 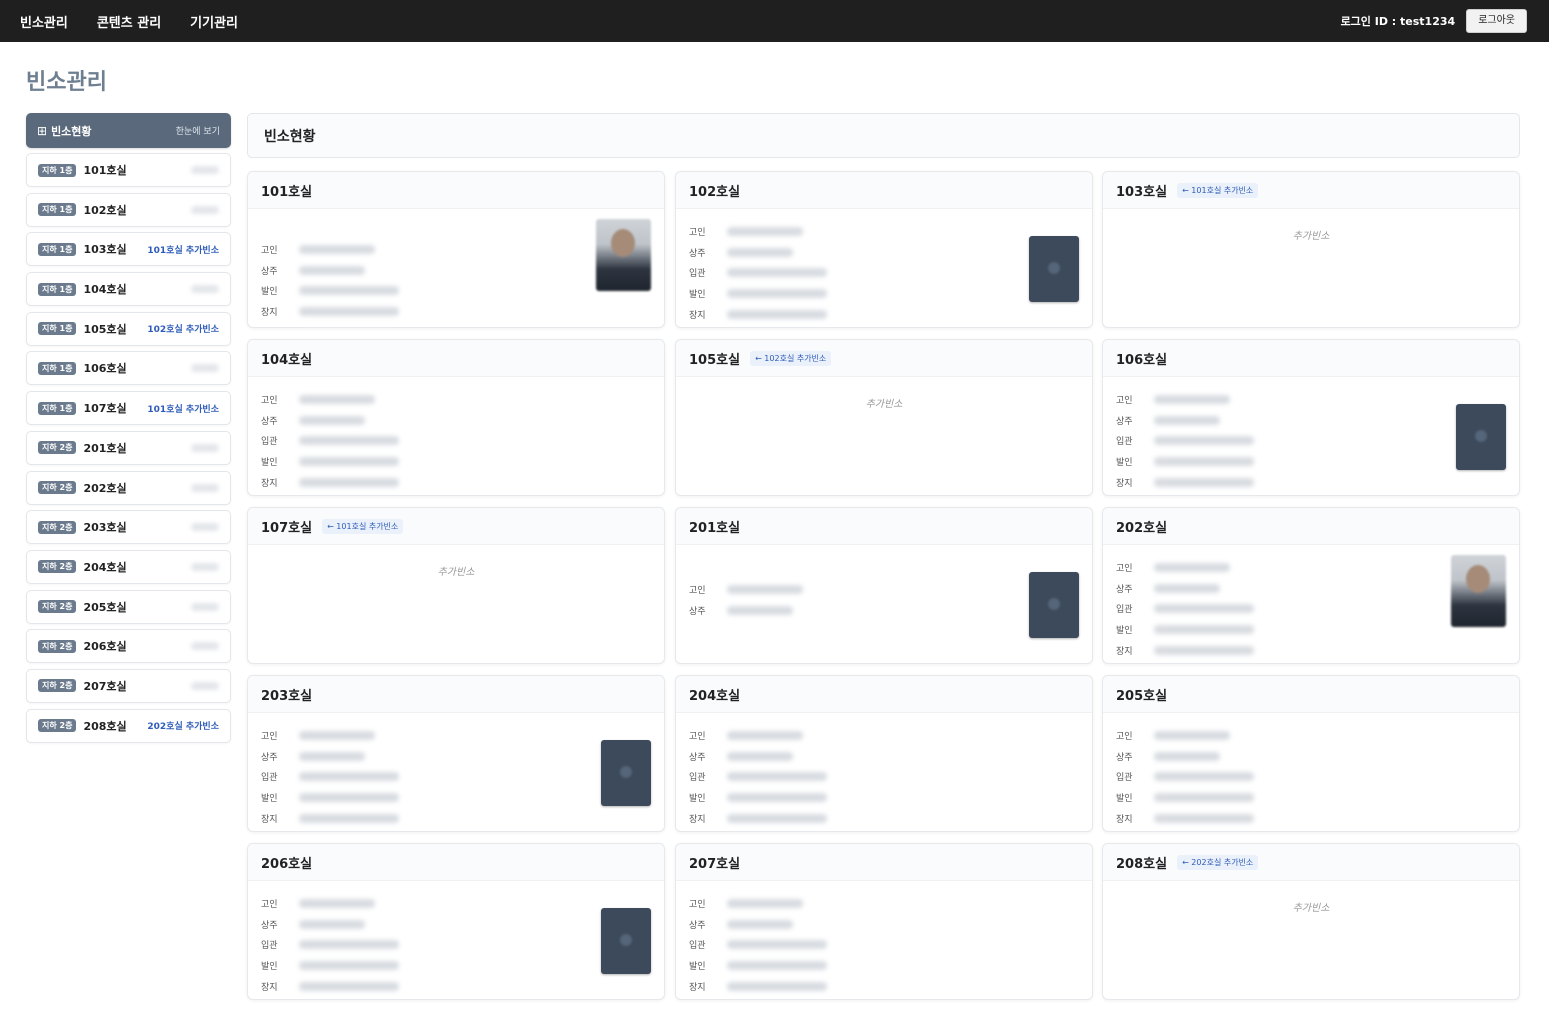 What do you see at coordinates (128, 646) in the screenshot?
I see `sidebar-item-room: 지하 2층 206호실` at bounding box center [128, 646].